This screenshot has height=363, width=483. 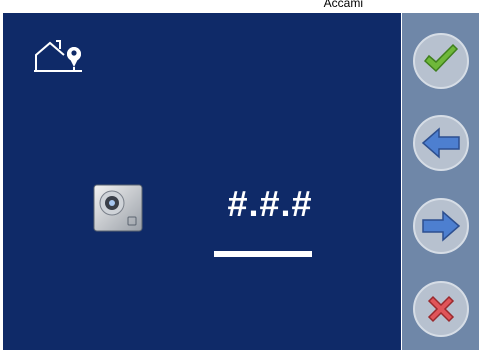 I want to click on cross-icon, so click(x=441, y=309).